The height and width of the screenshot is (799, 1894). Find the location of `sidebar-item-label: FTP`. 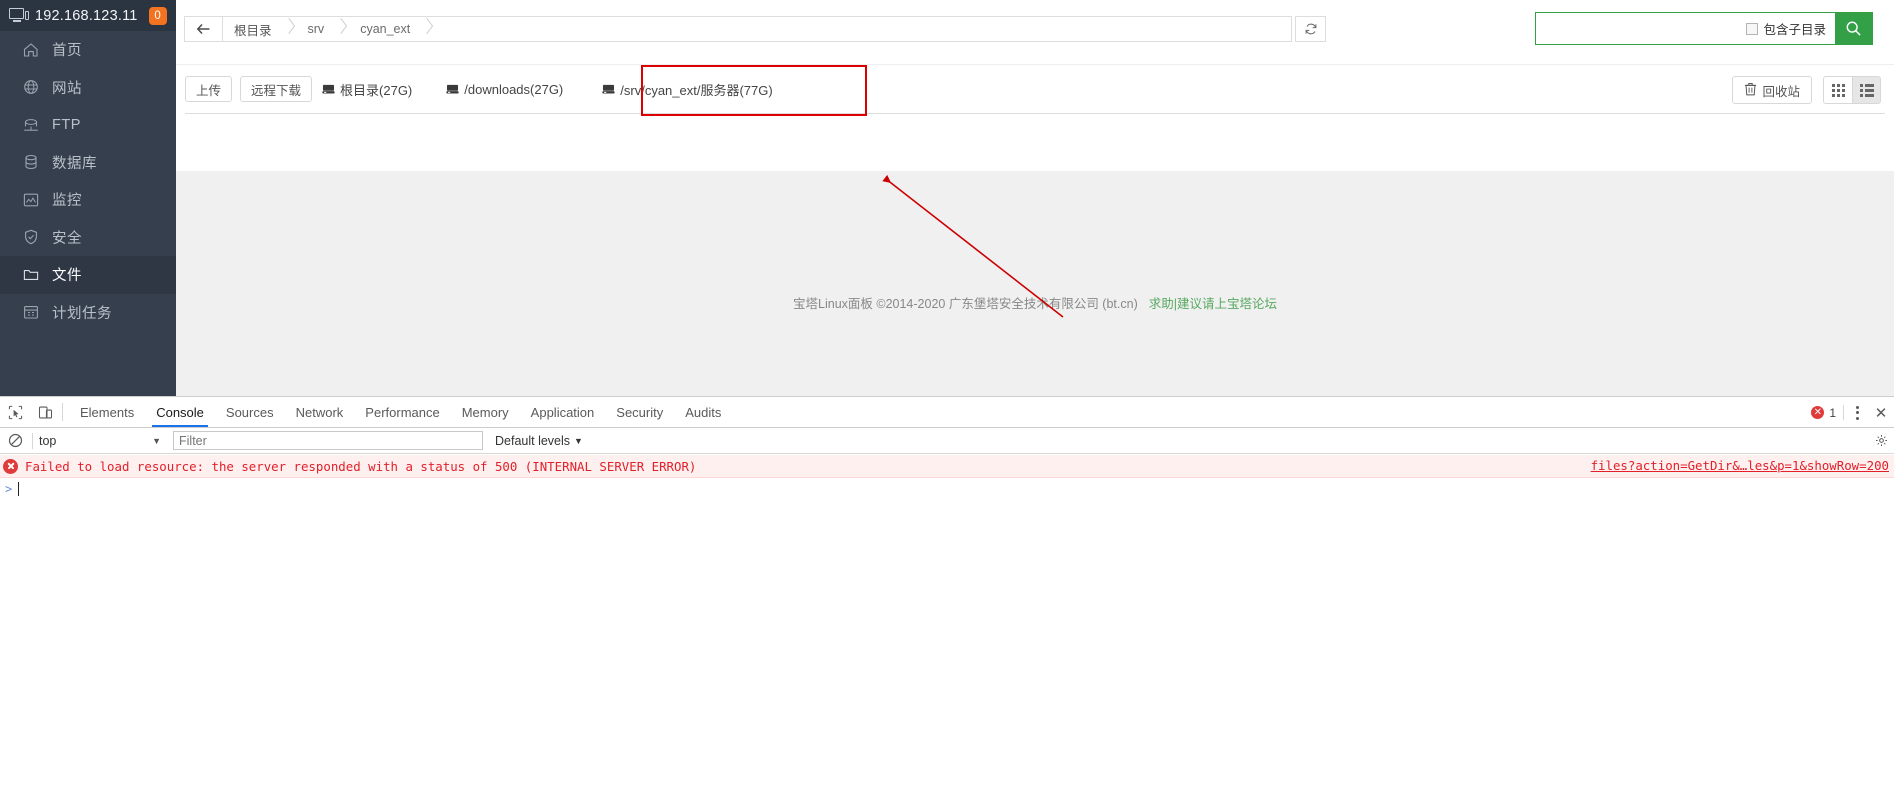

sidebar-item-label: FTP is located at coordinates (66, 124).